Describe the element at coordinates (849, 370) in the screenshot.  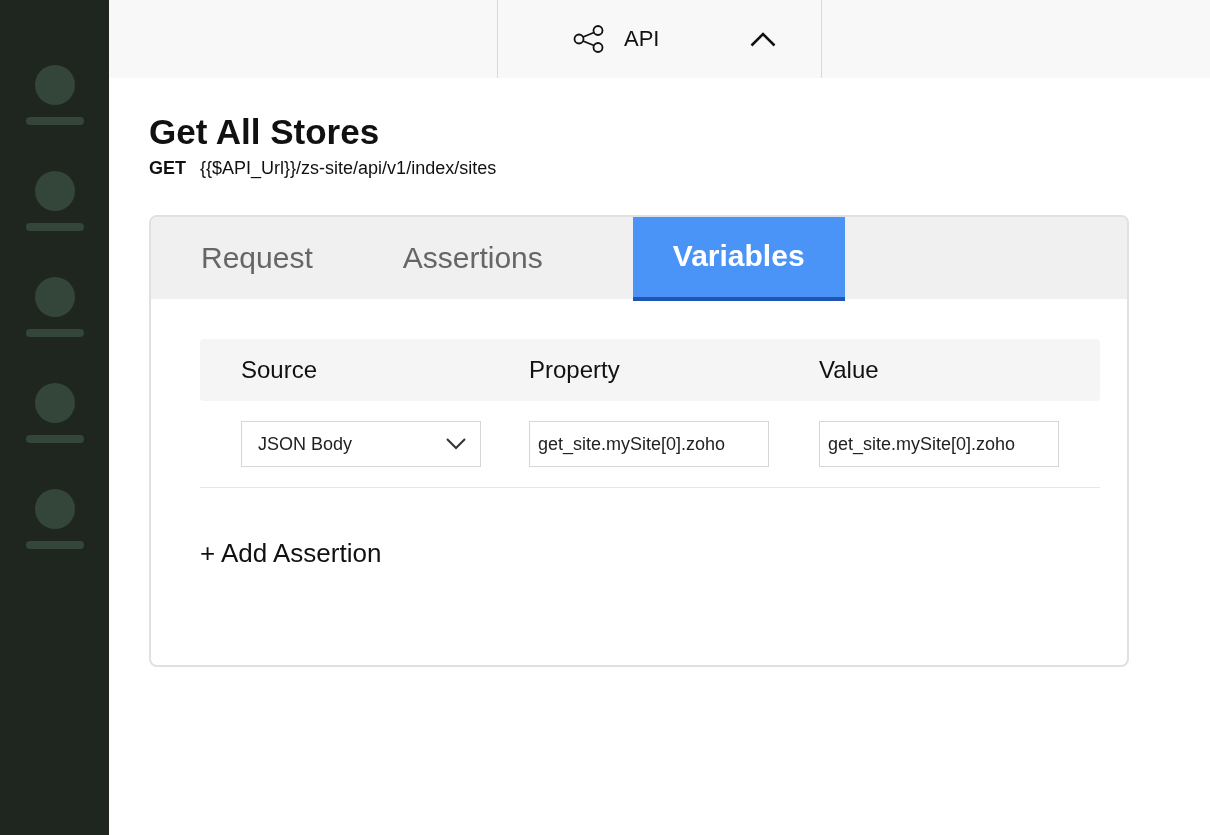
I see `column-header: Value` at that location.